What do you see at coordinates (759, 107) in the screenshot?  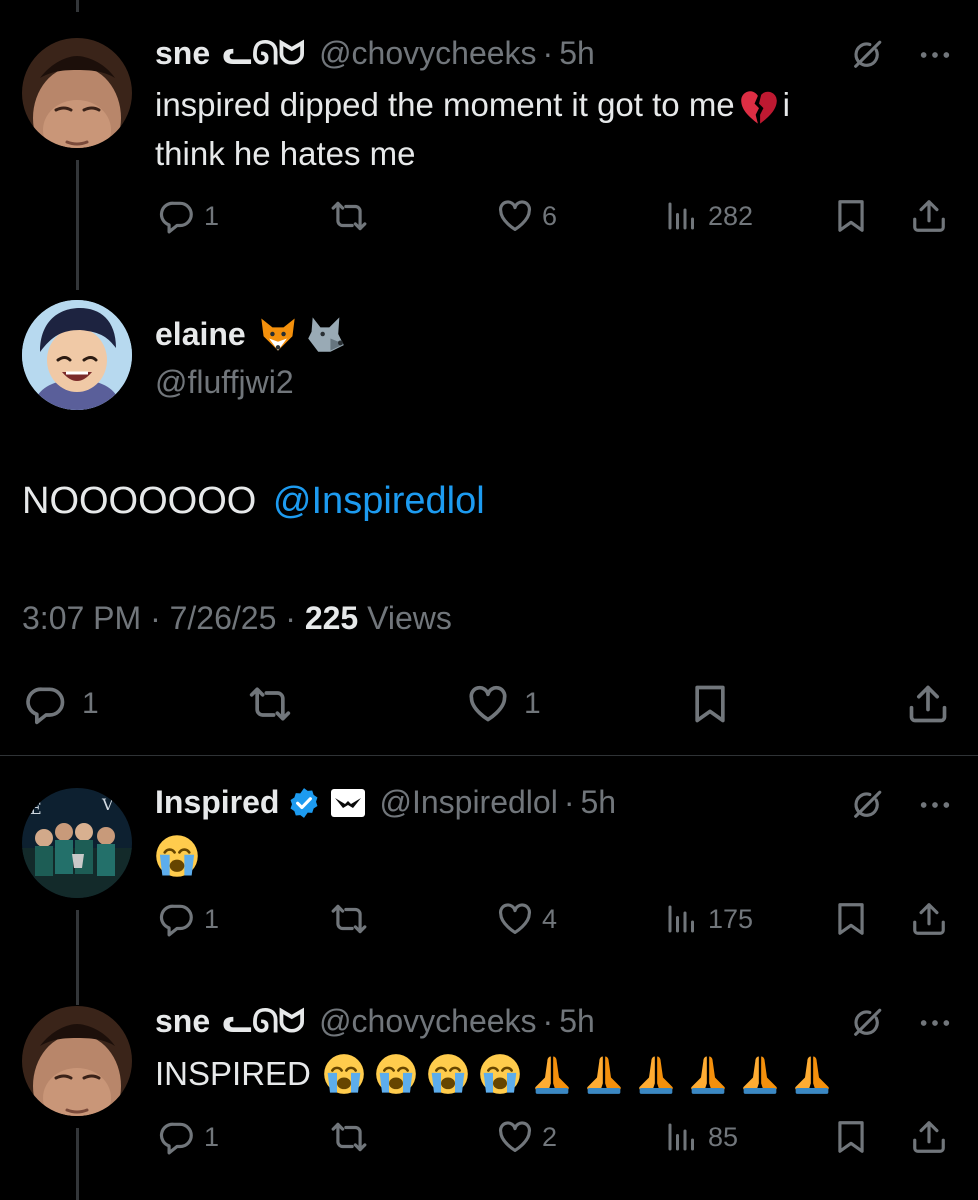 I see `broken-heart-emoji` at bounding box center [759, 107].